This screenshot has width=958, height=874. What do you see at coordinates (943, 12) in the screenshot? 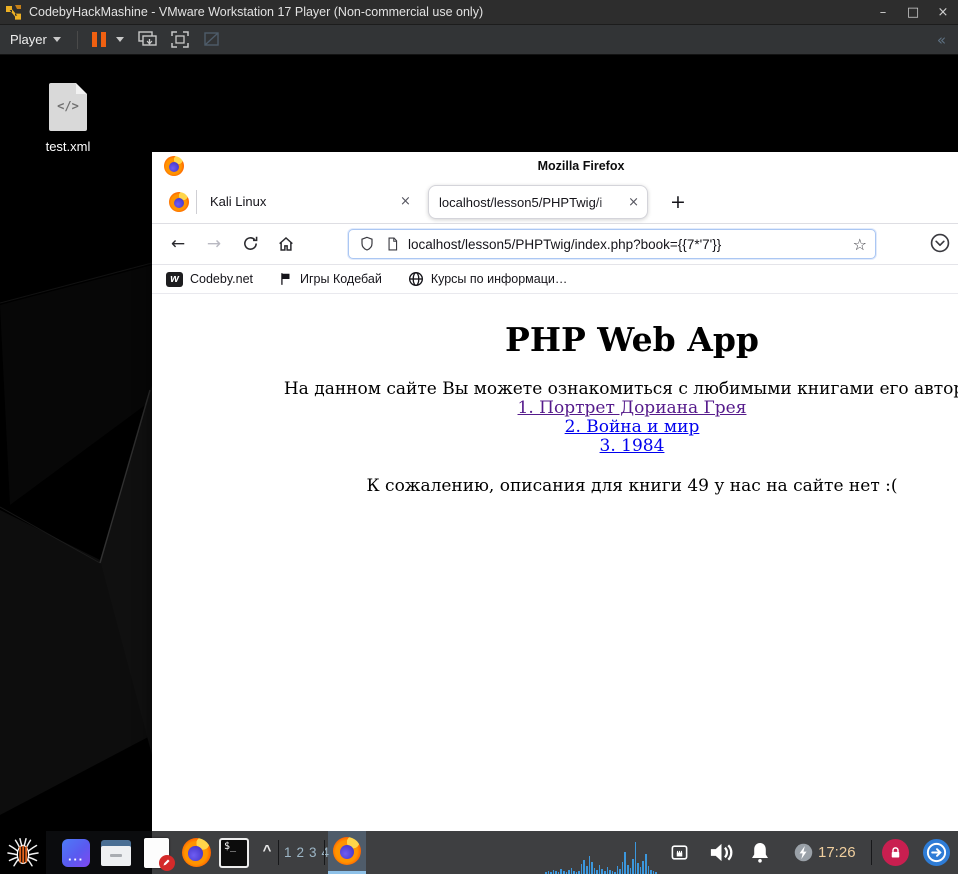
I see `close-button: ×` at bounding box center [943, 12].